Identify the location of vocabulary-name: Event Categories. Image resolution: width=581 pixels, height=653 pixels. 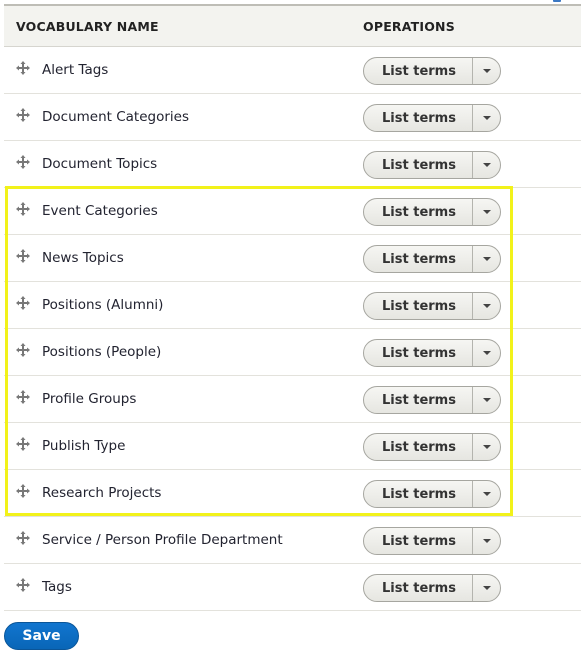
(100, 211).